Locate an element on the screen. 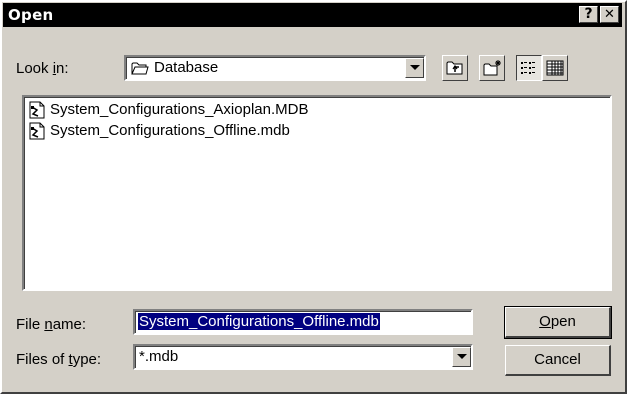  title-bar: Open ? ✕ is located at coordinates (312, 15).